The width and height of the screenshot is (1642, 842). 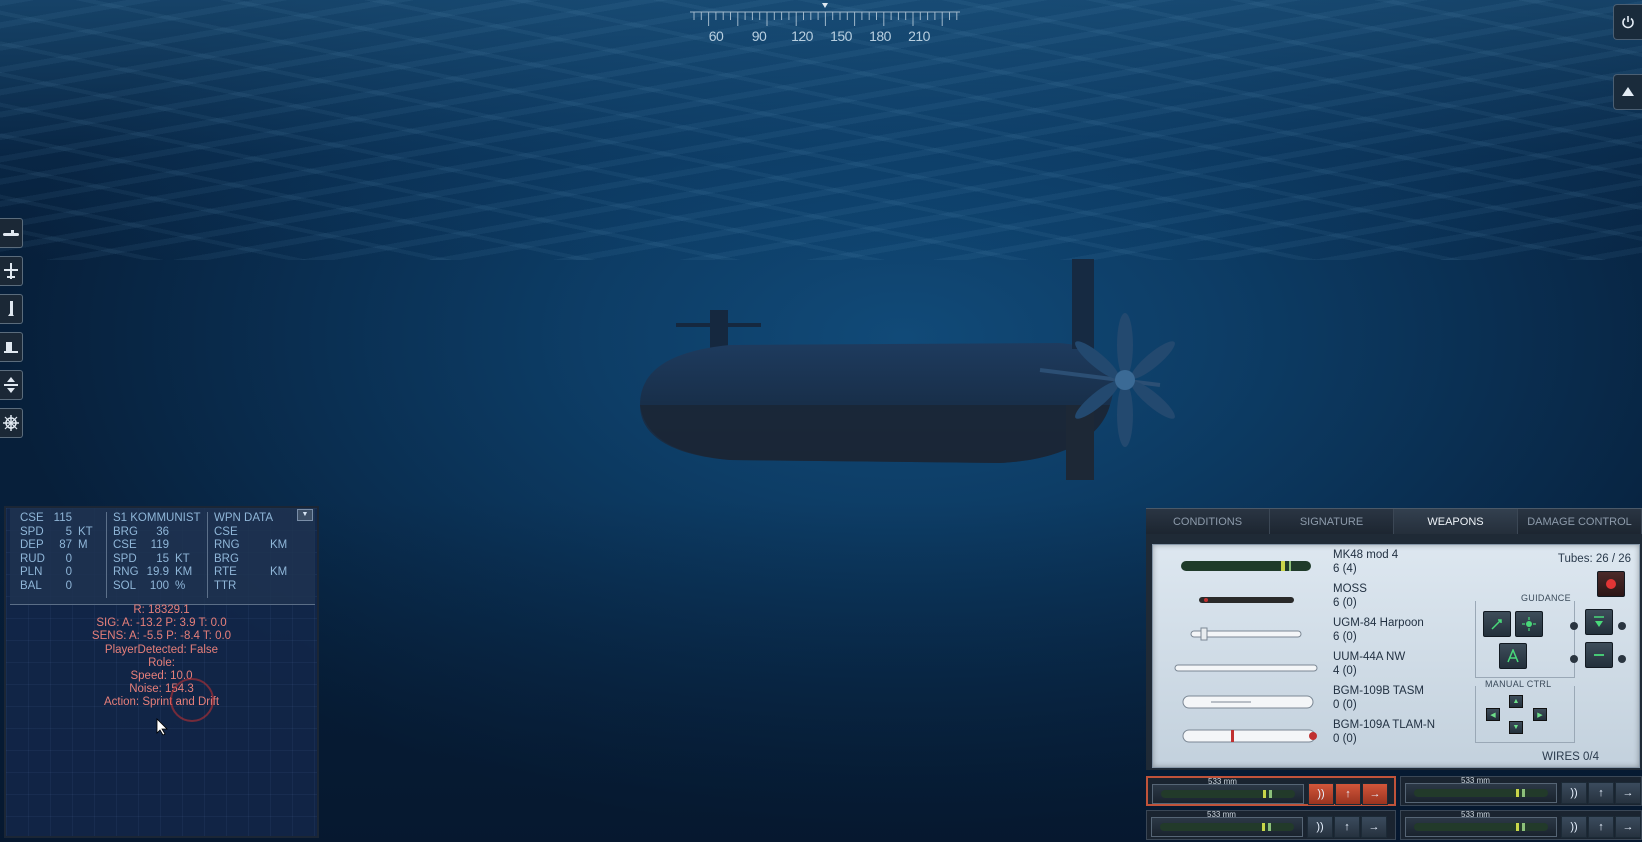 I want to click on row-value: 19.9, so click(x=157, y=572).